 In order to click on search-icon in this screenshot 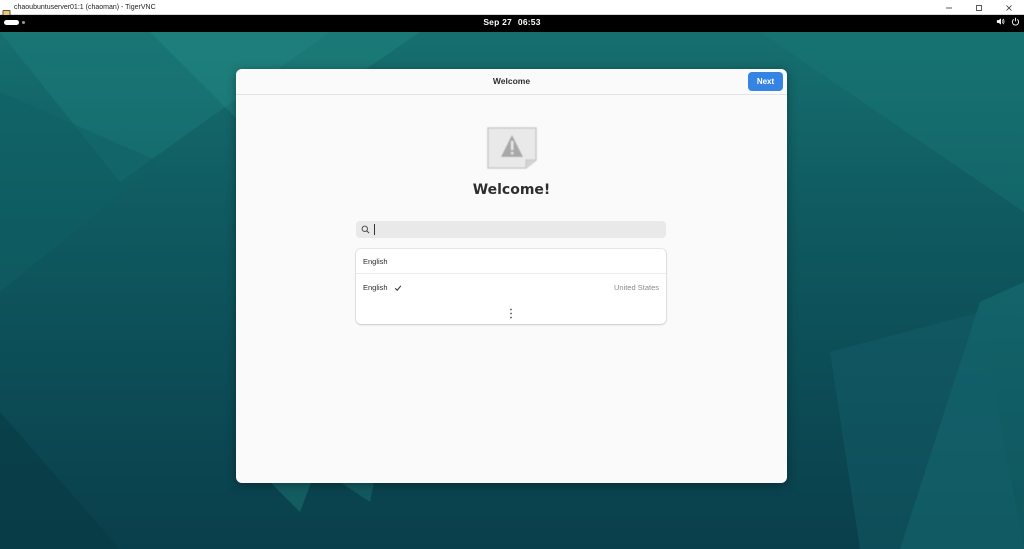, I will do `click(365, 229)`.